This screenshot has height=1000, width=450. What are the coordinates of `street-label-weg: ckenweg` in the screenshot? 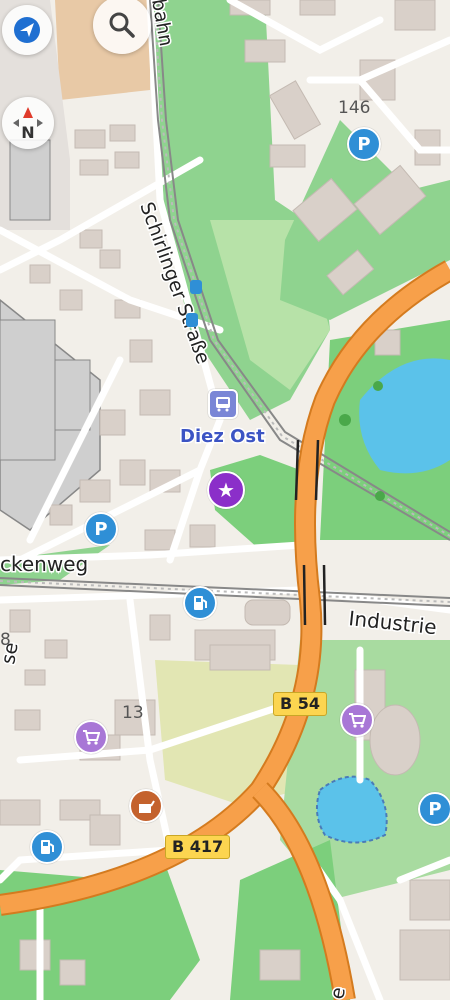 It's located at (44, 564).